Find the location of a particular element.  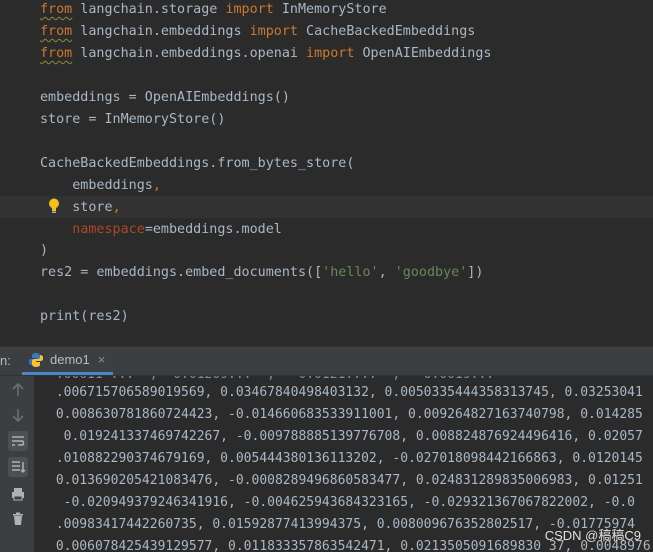

import-name: InMemoryStore is located at coordinates (330, 9).